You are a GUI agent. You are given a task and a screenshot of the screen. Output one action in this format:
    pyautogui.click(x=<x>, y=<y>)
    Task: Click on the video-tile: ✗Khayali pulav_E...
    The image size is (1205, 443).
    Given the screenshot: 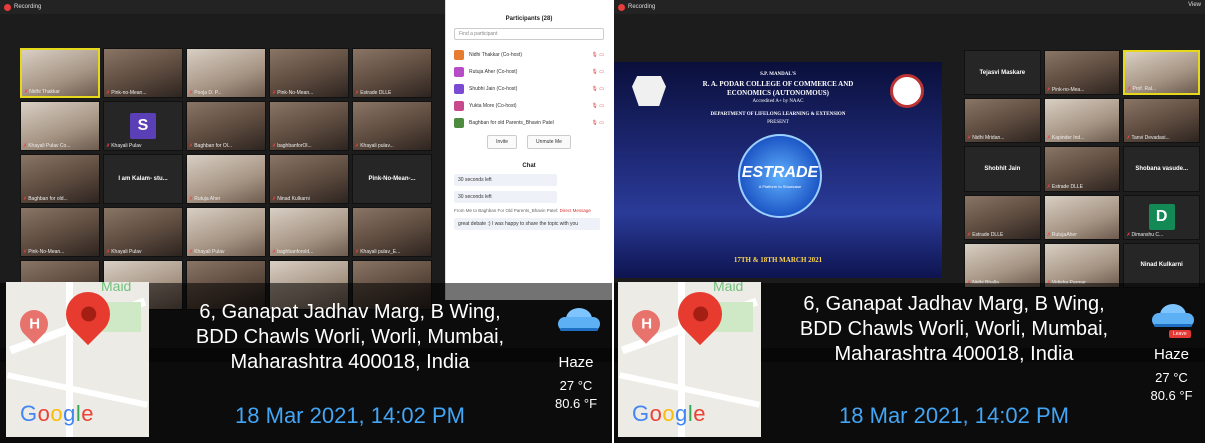 What is the action you would take?
    pyautogui.click(x=392, y=232)
    